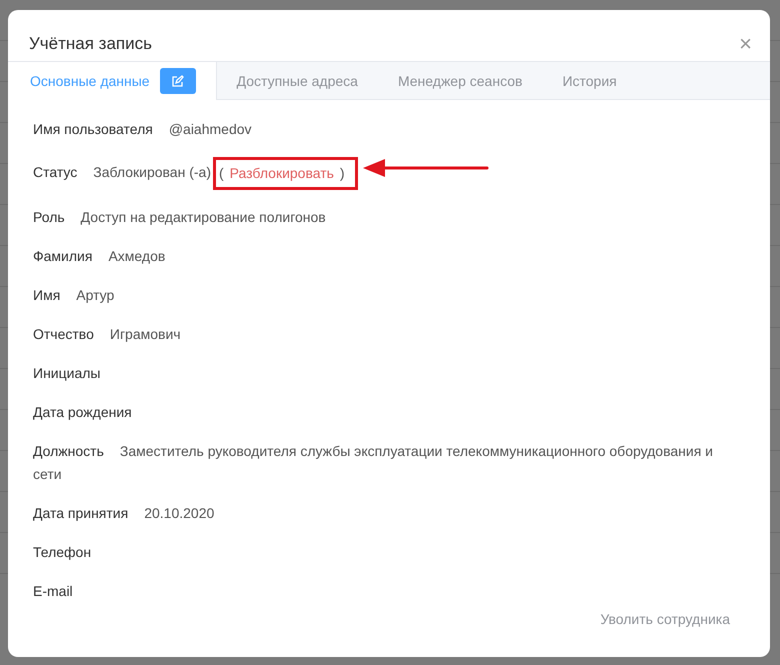  What do you see at coordinates (70, 552) in the screenshot?
I see `profile-field: Телефон` at bounding box center [70, 552].